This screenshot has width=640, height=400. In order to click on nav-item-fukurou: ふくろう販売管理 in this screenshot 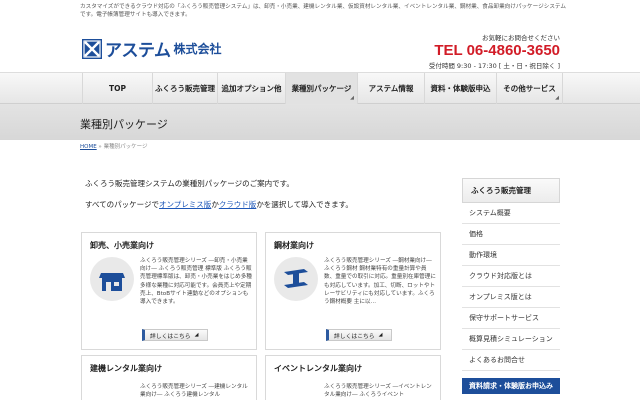, I will do `click(185, 88)`.